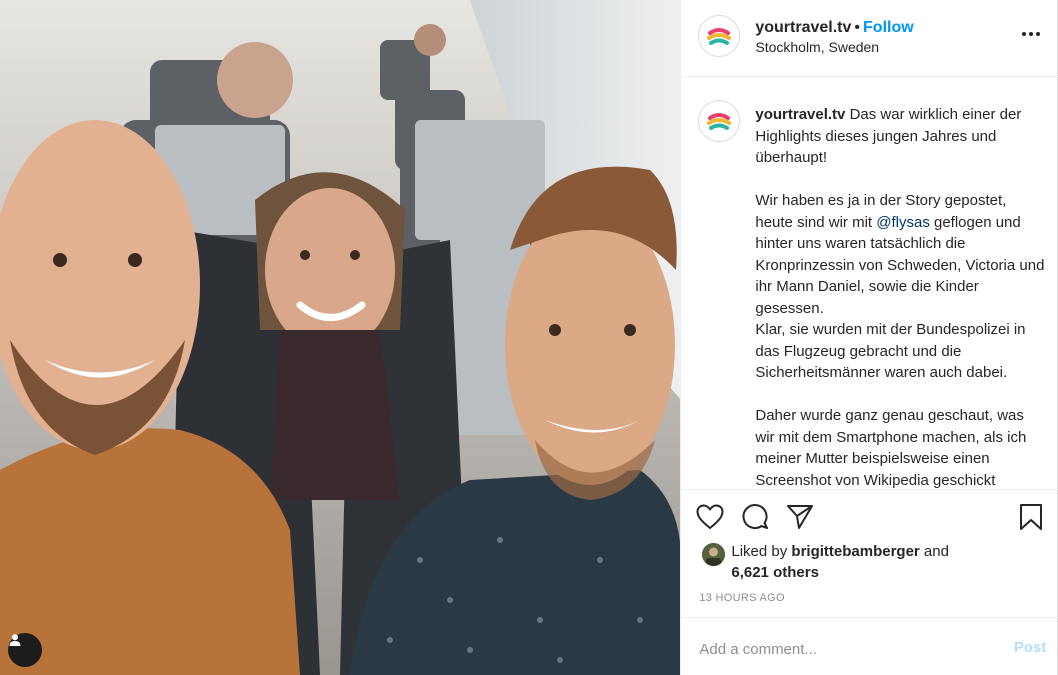  Describe the element at coordinates (869, 38) in the screenshot. I see `post-header: yourtravel.tv • Follow Stockholm, Sweden` at that location.